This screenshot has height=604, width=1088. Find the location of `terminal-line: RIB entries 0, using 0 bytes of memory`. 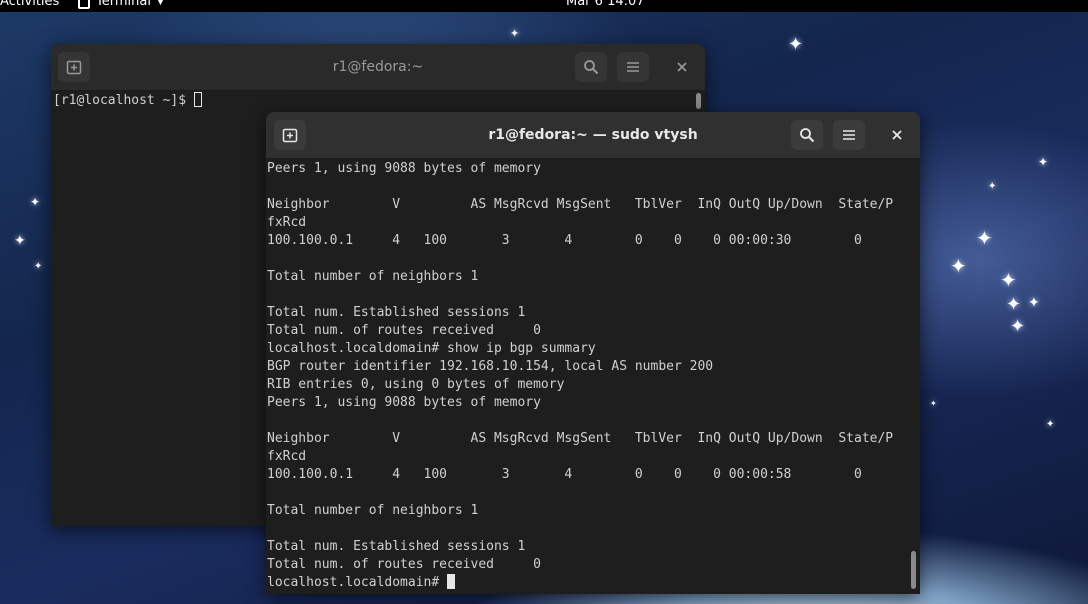

terminal-line: RIB entries 0, using 0 bytes of memory is located at coordinates (416, 384).